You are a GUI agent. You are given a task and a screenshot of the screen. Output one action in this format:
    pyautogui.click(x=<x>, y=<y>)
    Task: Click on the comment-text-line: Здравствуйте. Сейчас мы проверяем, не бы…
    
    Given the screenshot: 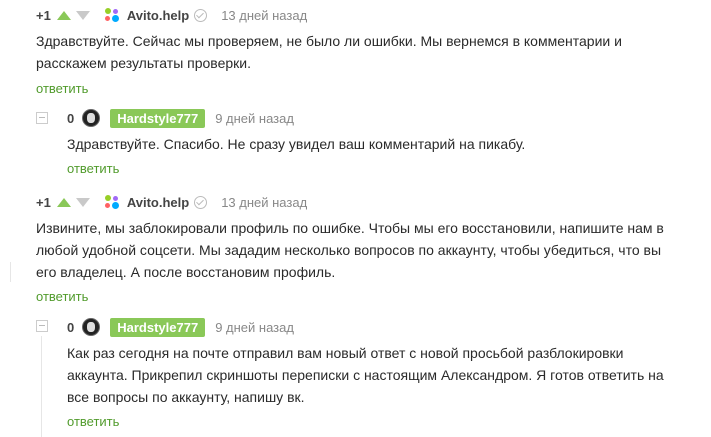 What is the action you would take?
    pyautogui.click(x=329, y=41)
    